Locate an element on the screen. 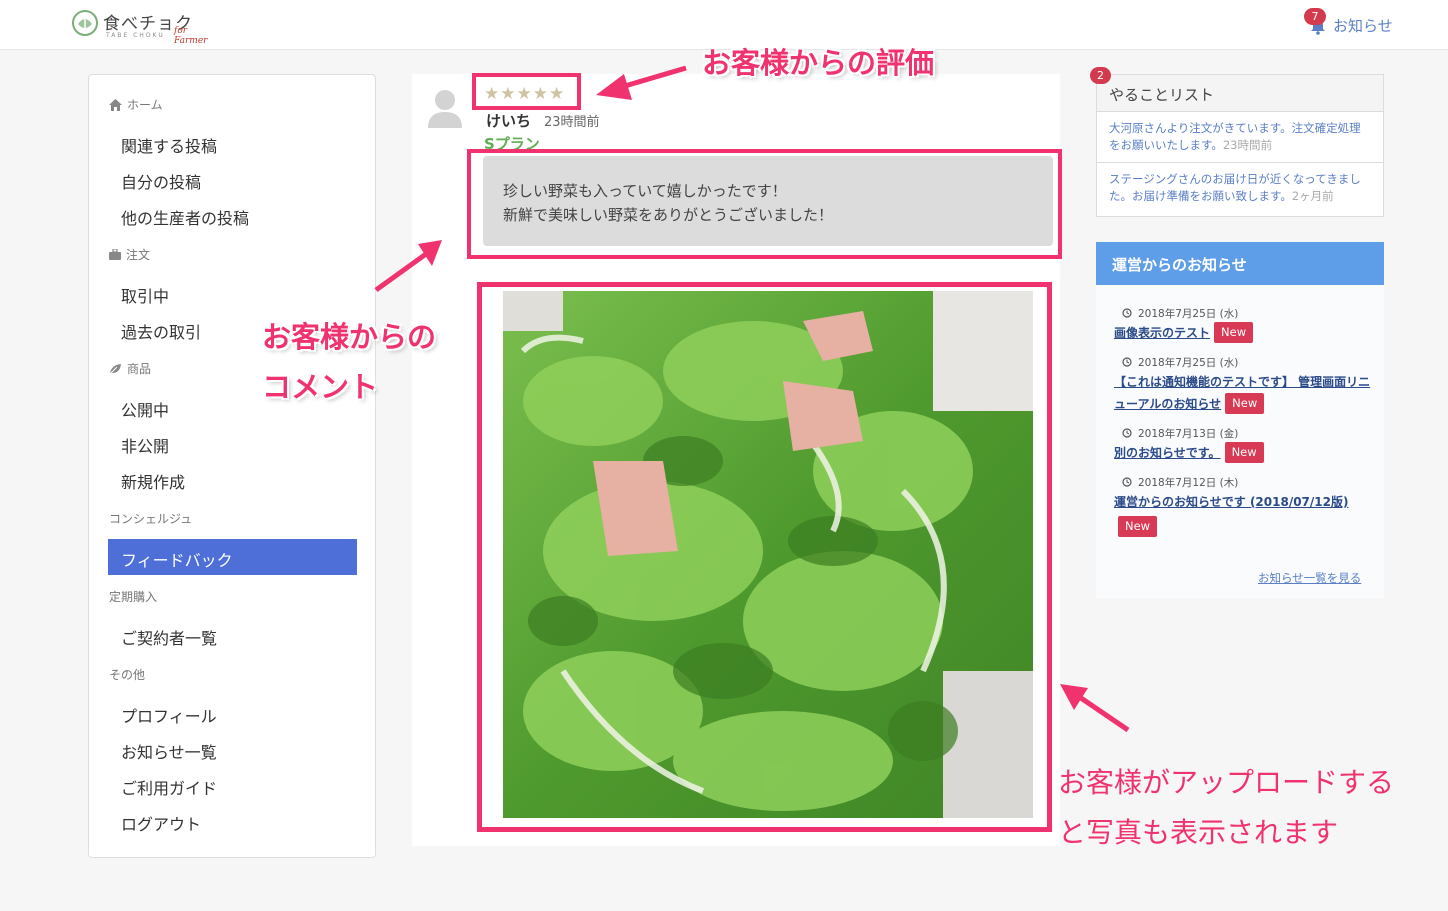 This screenshot has width=1448, height=911. news-link: 運営からのお知らせです (2018/07/12版) is located at coordinates (1231, 502).